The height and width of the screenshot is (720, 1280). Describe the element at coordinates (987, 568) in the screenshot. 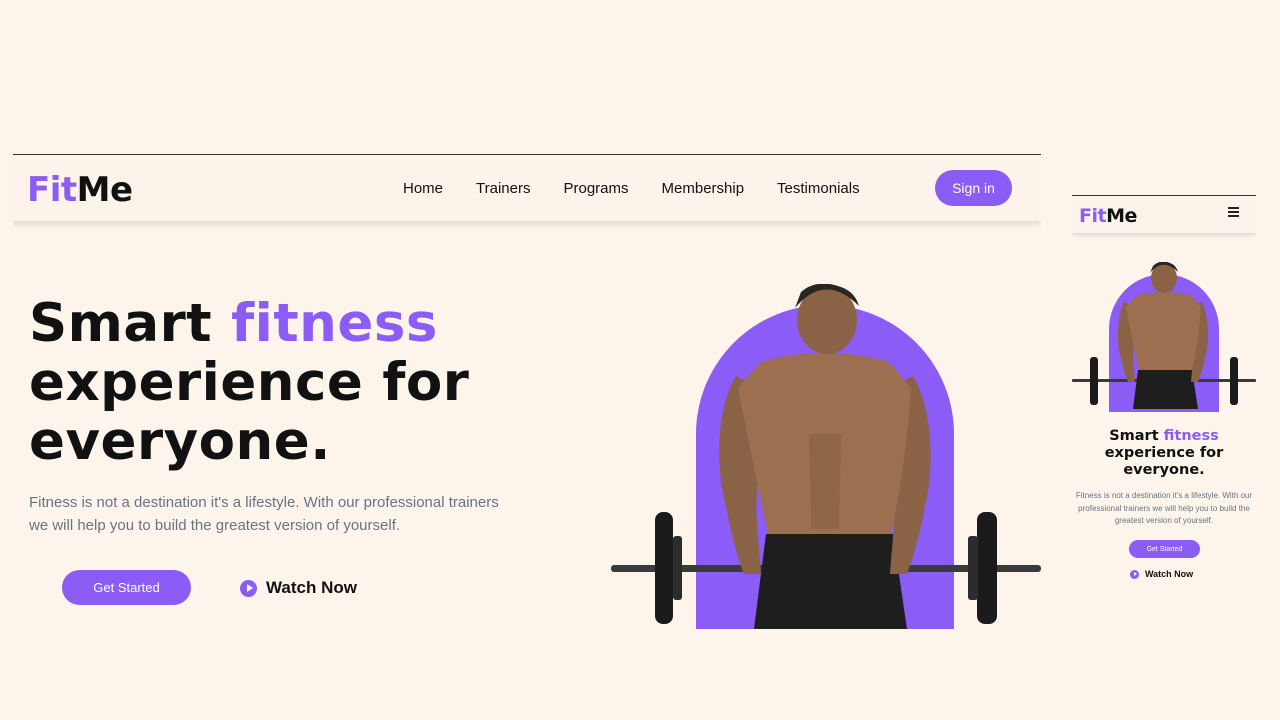

I see `right-plate-outer` at that location.